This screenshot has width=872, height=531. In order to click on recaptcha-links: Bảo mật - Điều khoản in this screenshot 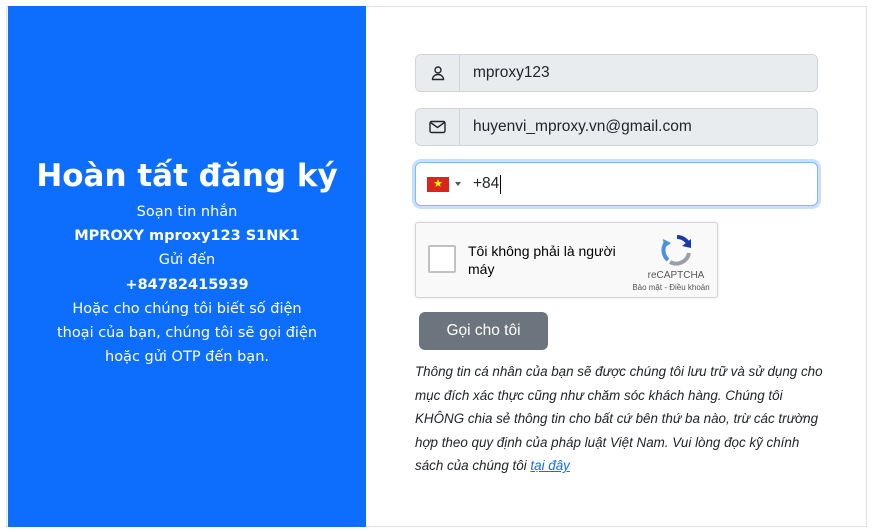, I will do `click(671, 287)`.